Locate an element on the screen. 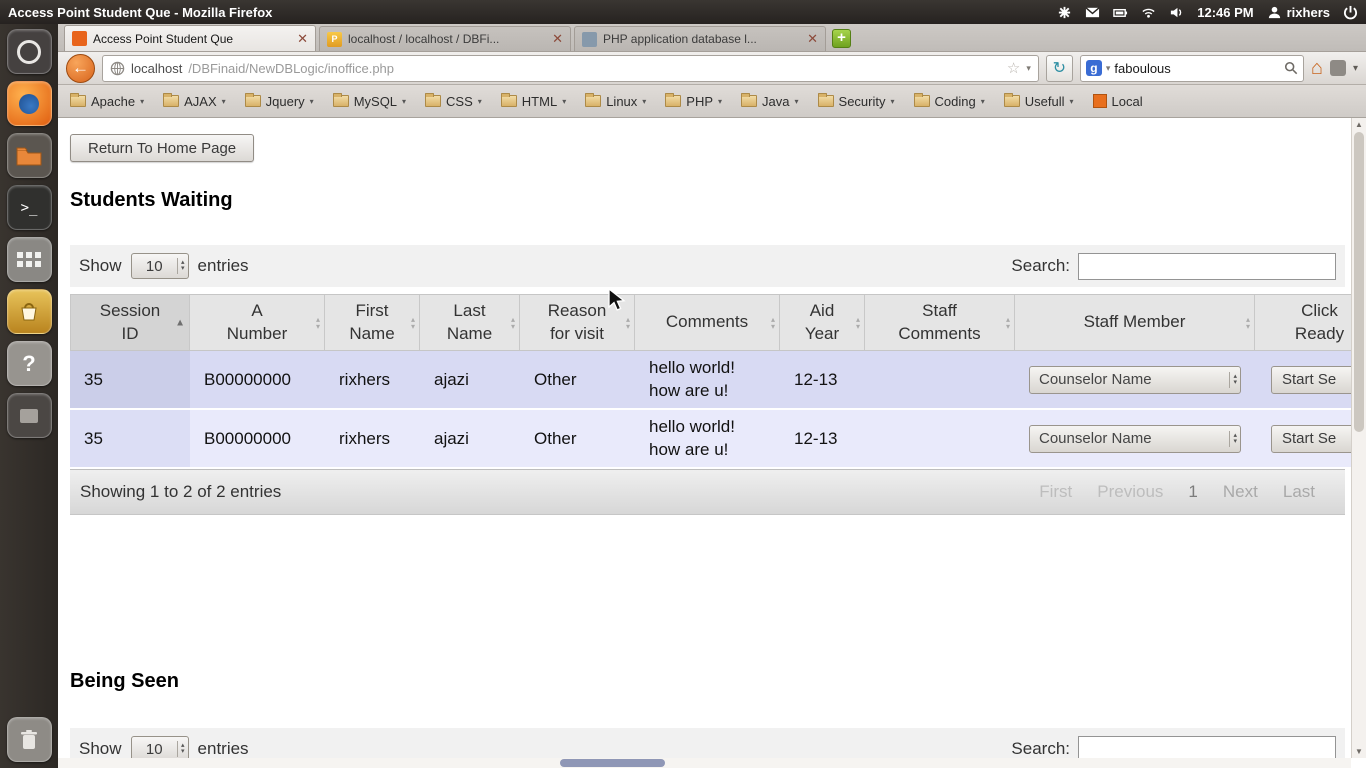 This screenshot has height=768, width=1366. col-last-name: Last Name ▴ ▾ is located at coordinates (470, 322).